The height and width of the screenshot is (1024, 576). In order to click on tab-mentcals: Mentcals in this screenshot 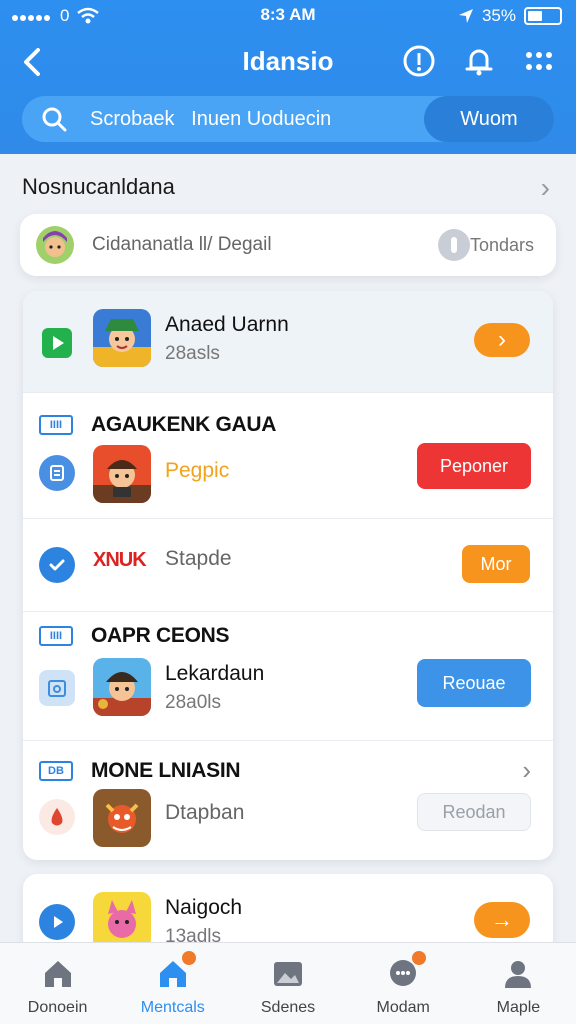, I will do `click(172, 983)`.